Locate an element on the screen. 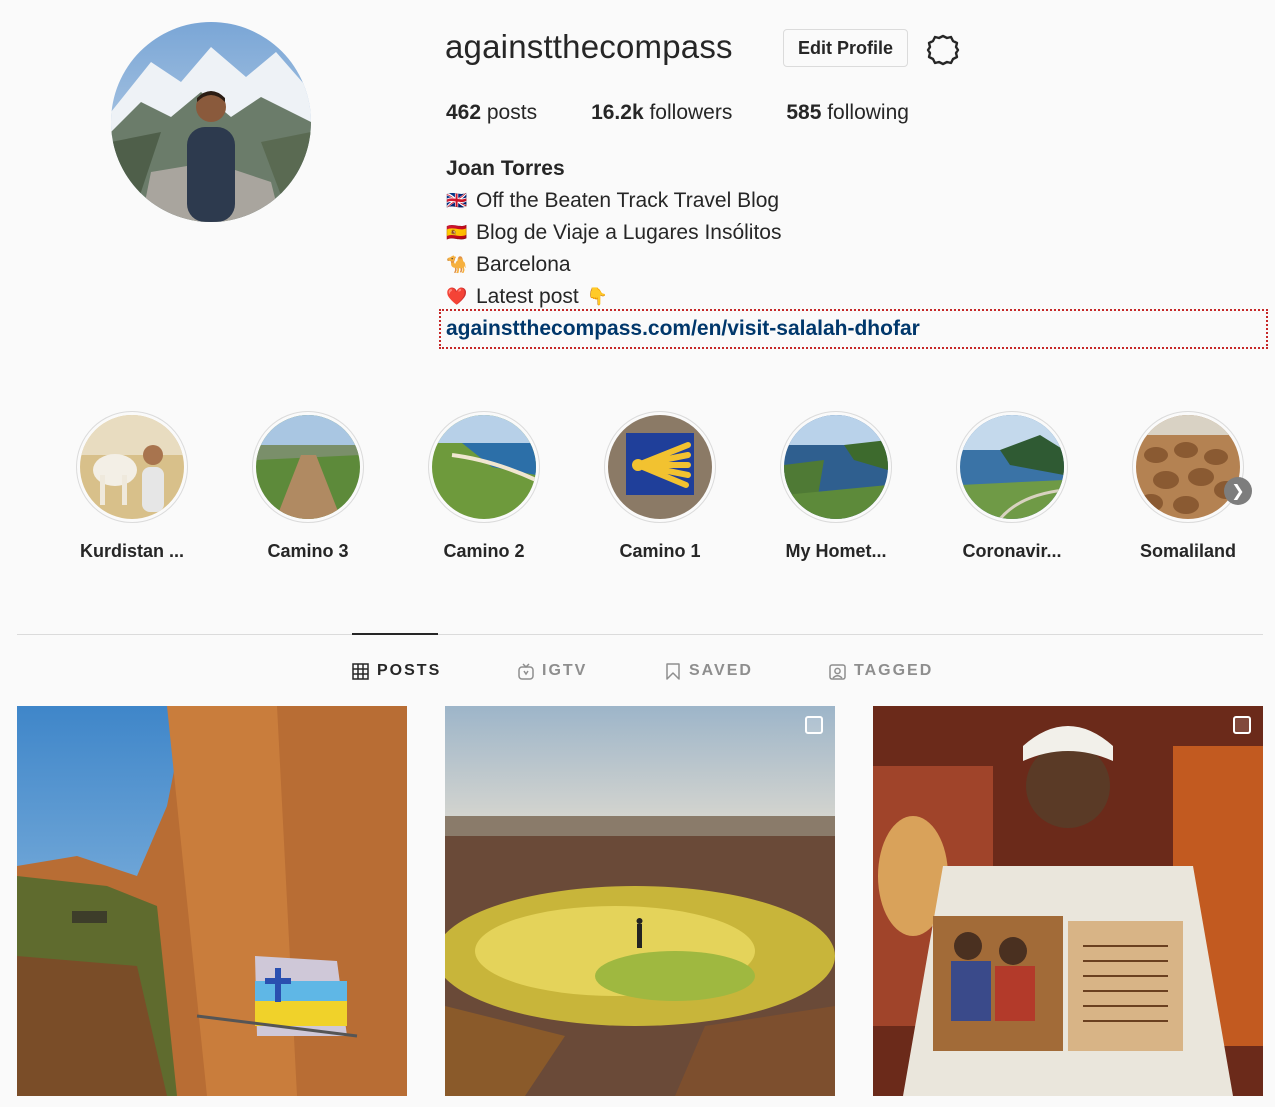 Image resolution: width=1275 pixels, height=1107 pixels. highlight-label: Camino 2 is located at coordinates (484, 551).